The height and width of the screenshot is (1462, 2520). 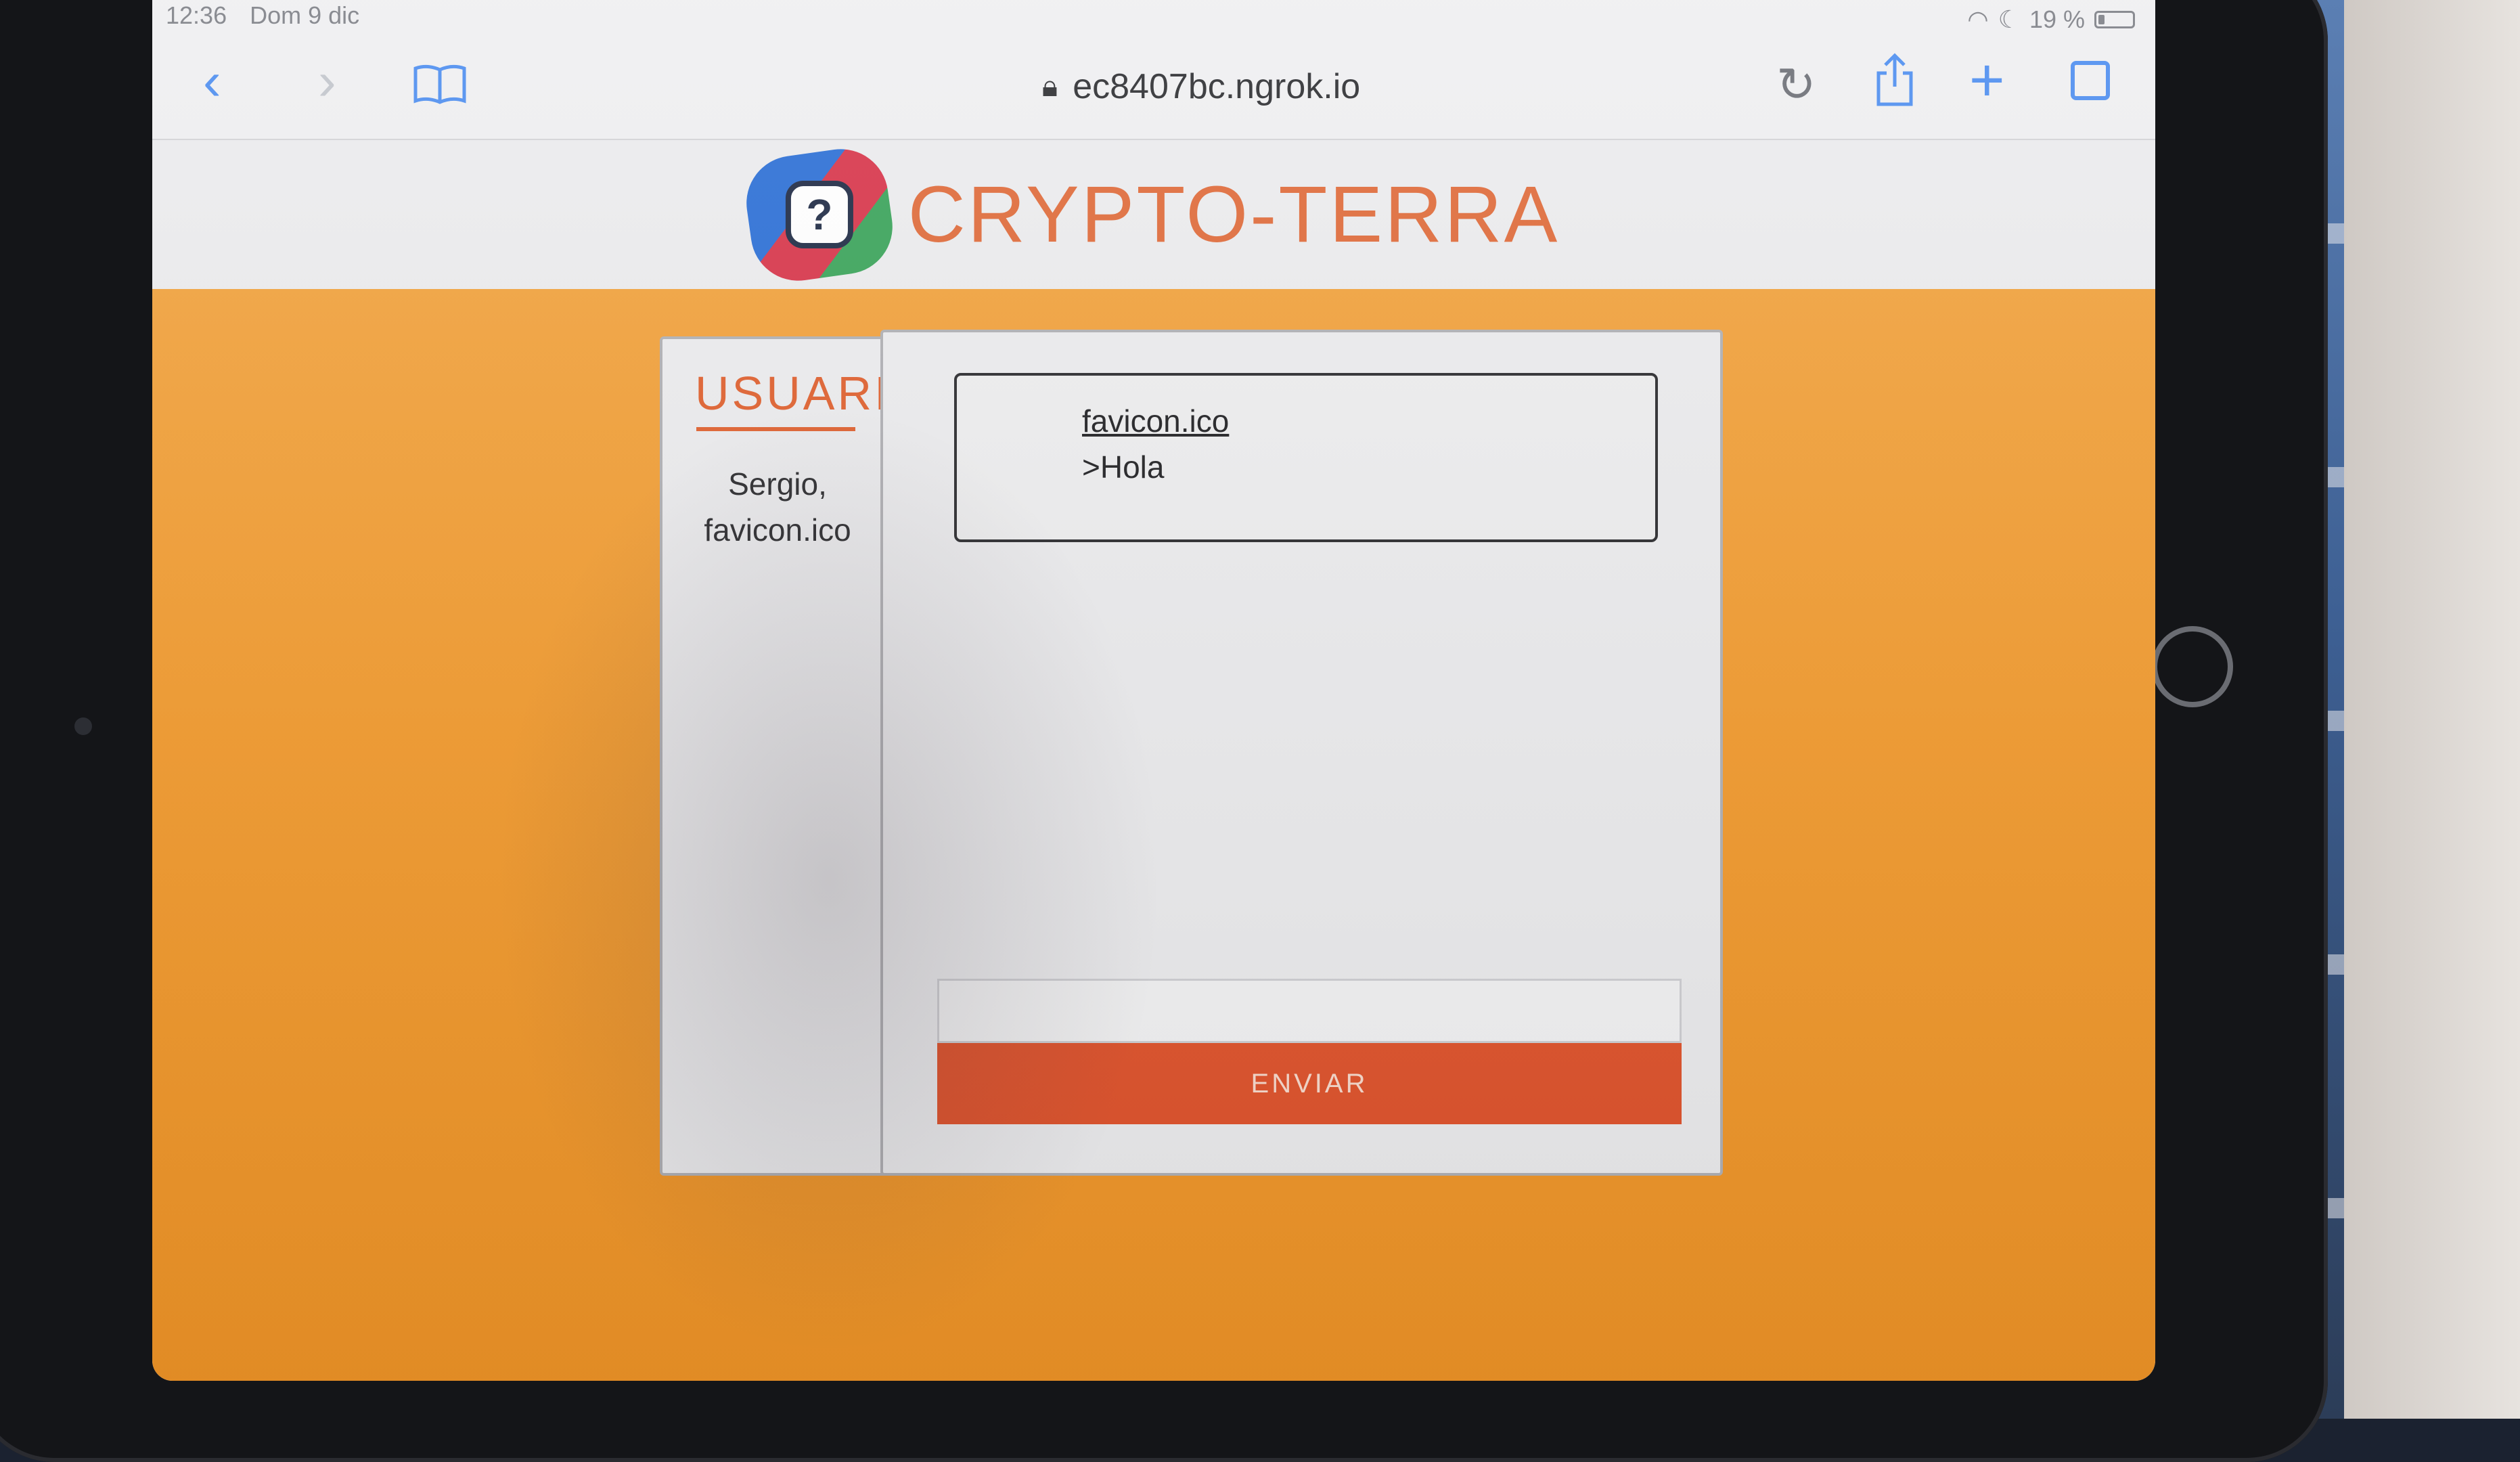 What do you see at coordinates (212, 81) in the screenshot?
I see `chevron-left-icon: ‹` at bounding box center [212, 81].